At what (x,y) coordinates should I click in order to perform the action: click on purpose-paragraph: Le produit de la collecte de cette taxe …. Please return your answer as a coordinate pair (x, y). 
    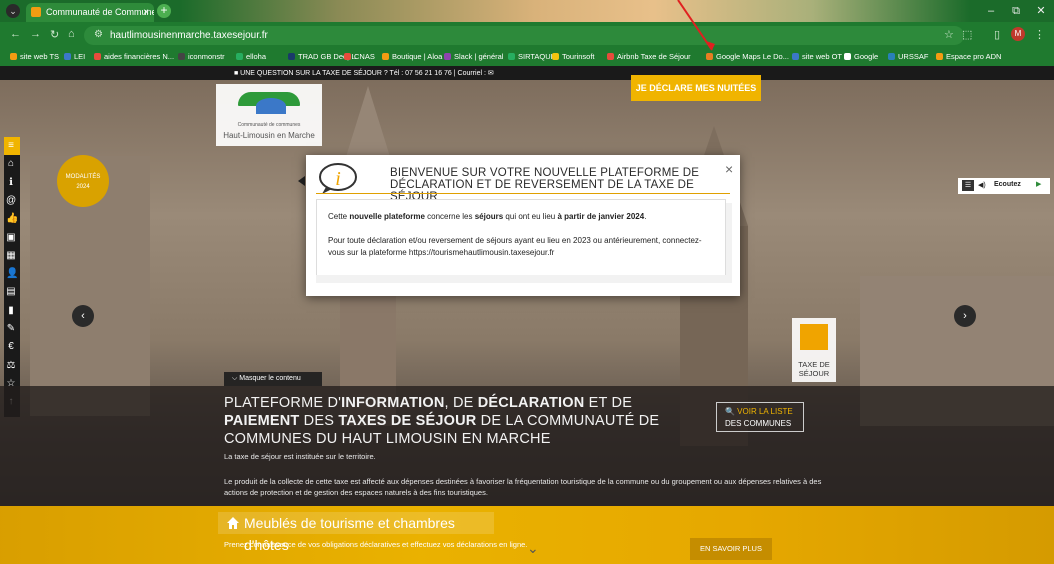
    Looking at the image, I should click on (523, 487).